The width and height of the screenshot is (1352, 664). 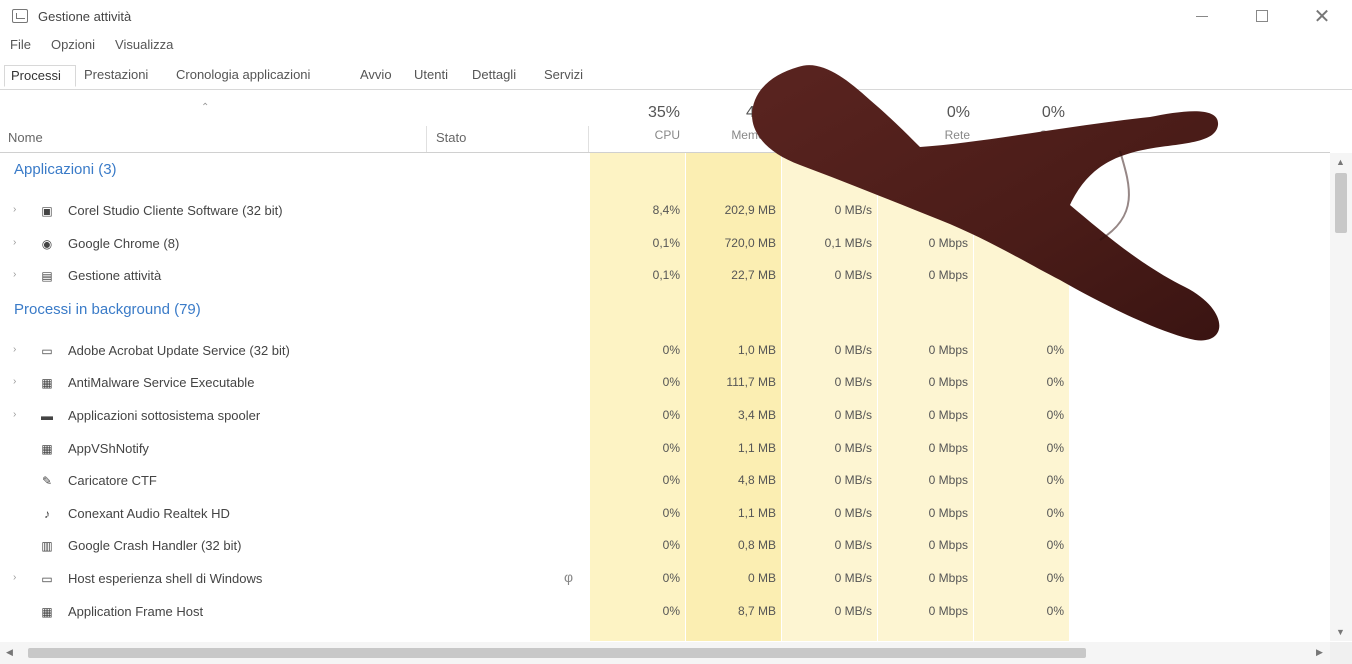 I want to click on menu-file: File, so click(x=20, y=46).